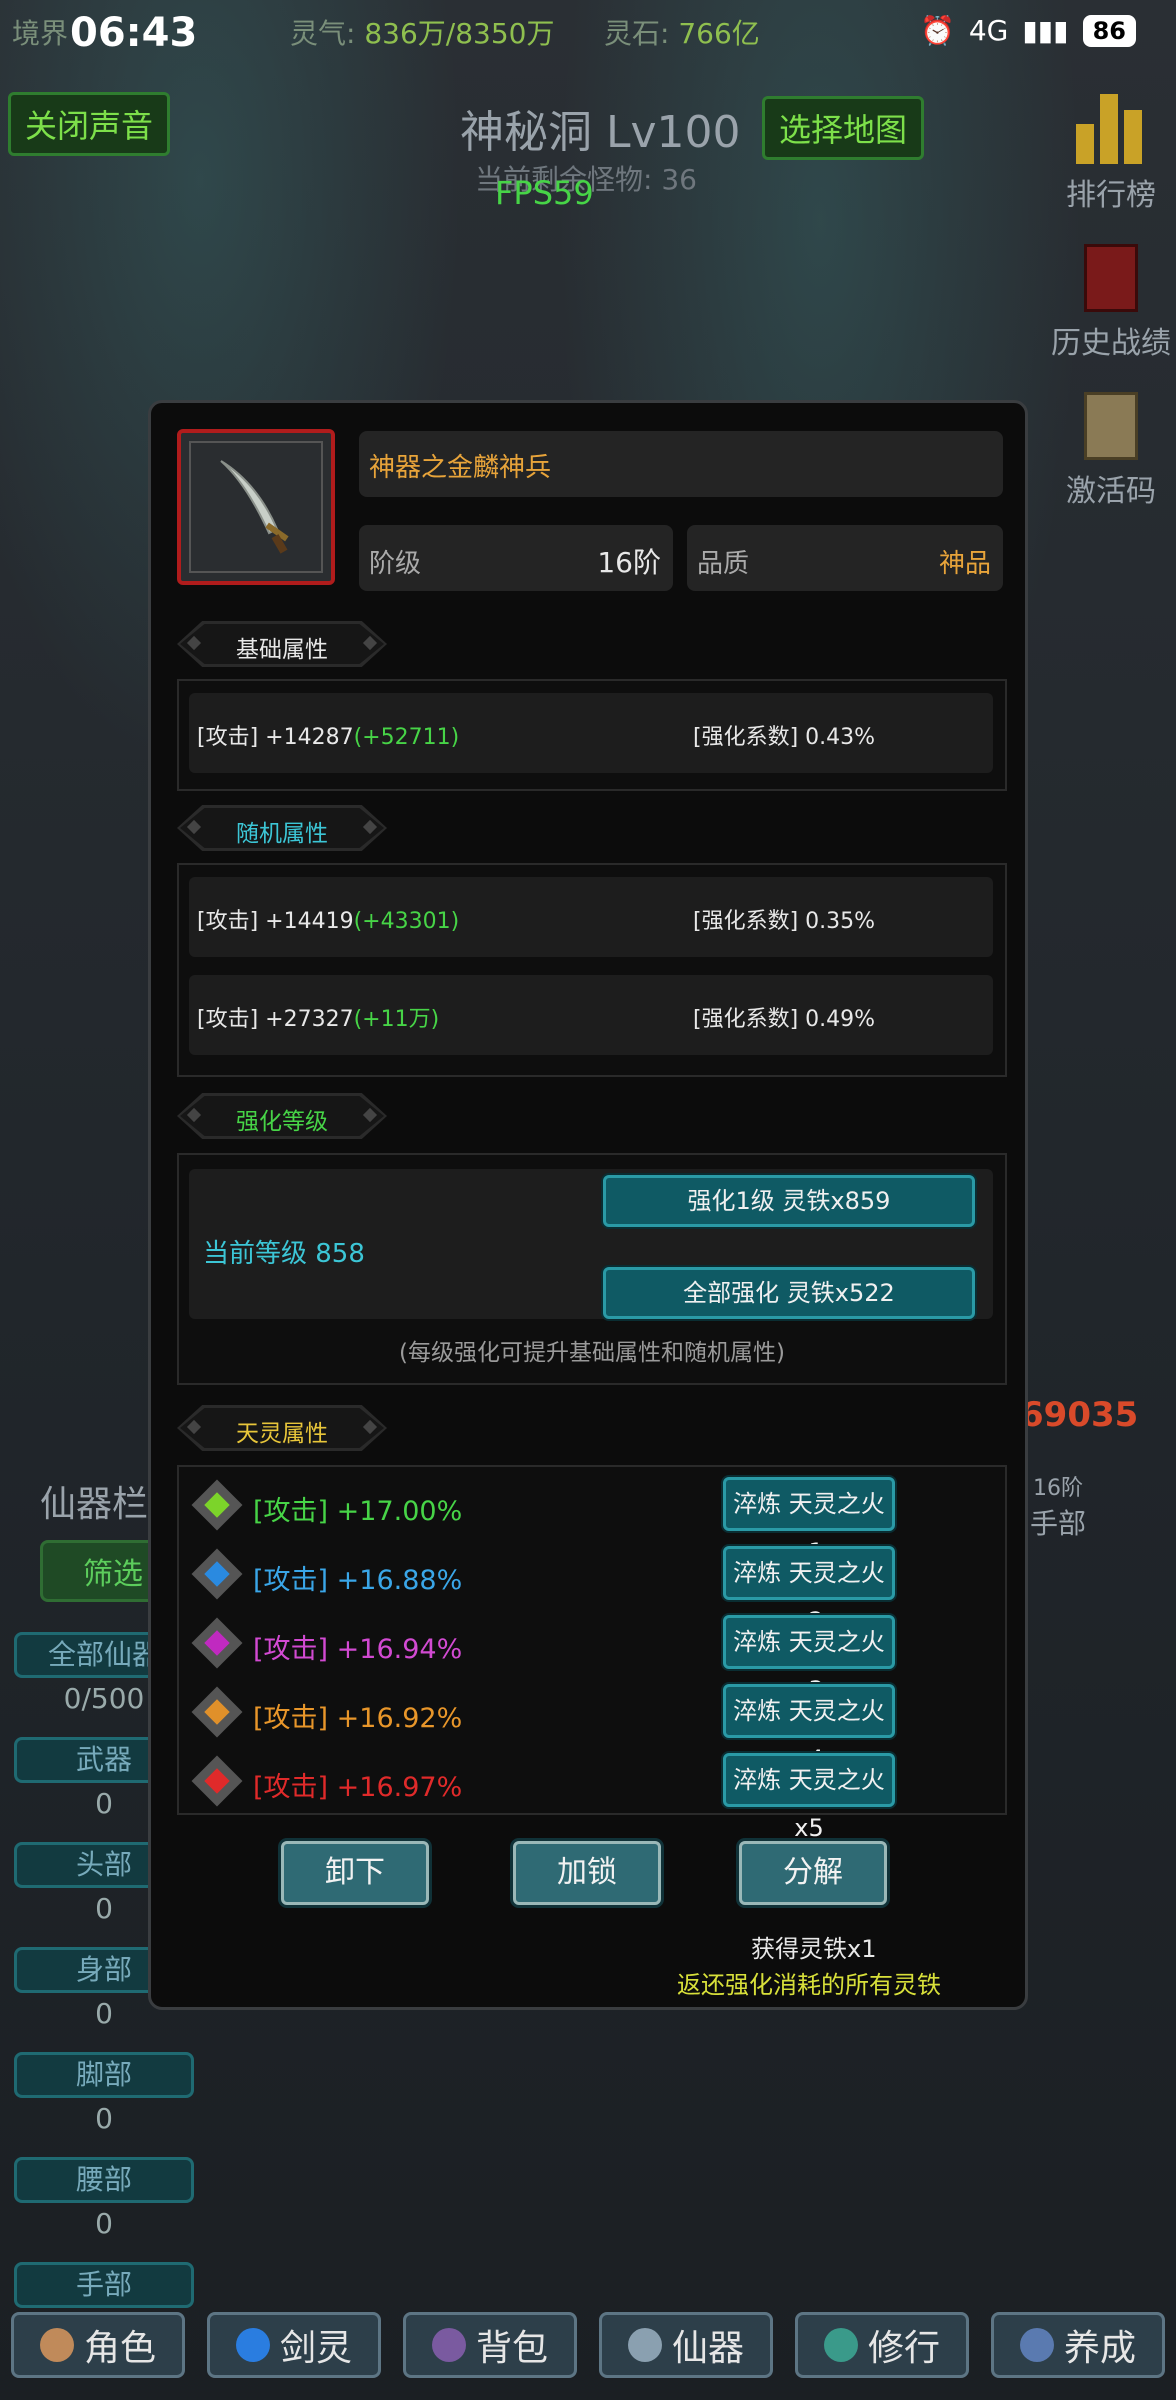  Describe the element at coordinates (600, 132) in the screenshot. I see `map-title: 神秘洞 Lv100` at that location.